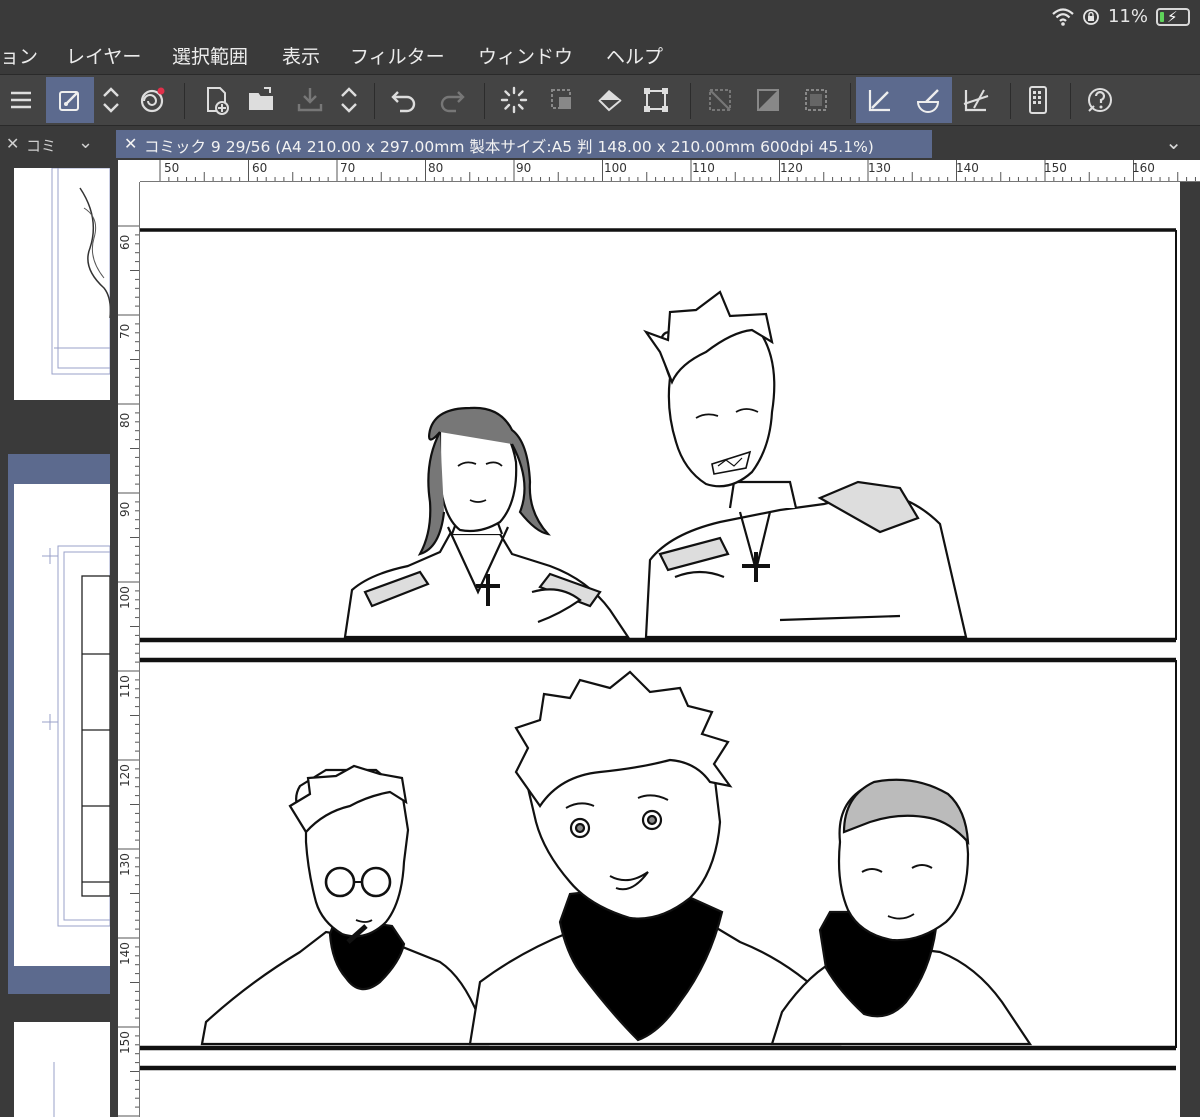 This screenshot has height=1117, width=1200. Describe the element at coordinates (41, 146) in the screenshot. I see `page-manager-tab-label: コミ` at that location.